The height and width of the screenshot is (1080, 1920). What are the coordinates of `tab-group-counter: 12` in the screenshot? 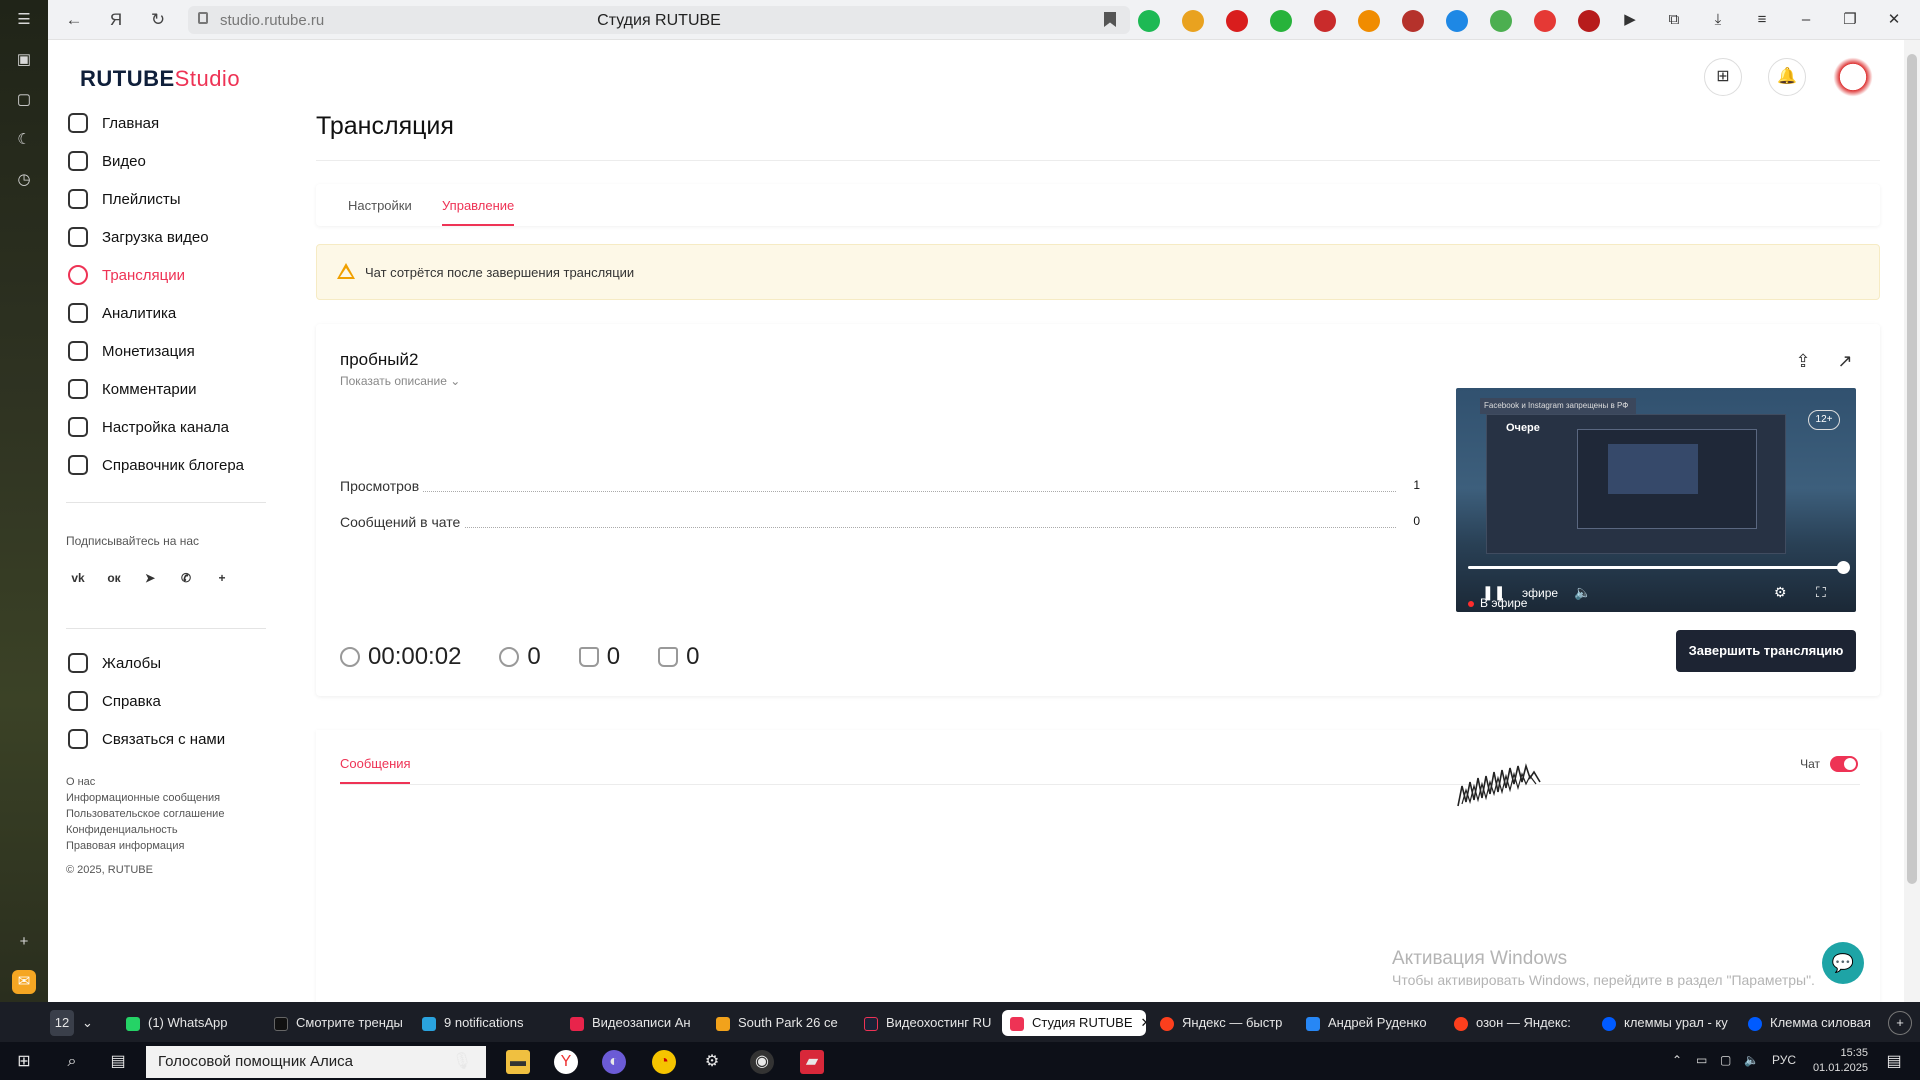 It's located at (62, 1023).